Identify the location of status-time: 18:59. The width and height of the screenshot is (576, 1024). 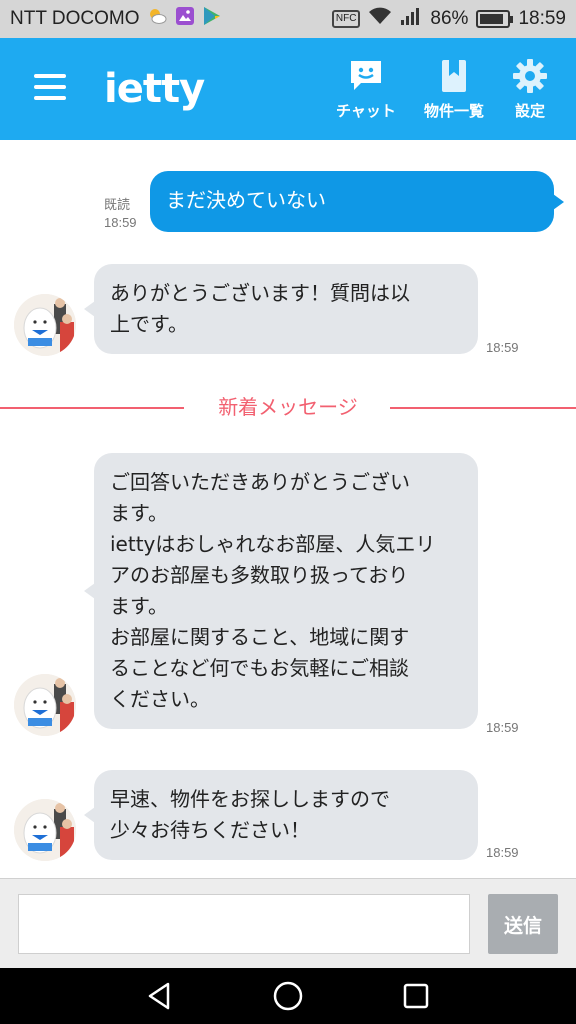
(542, 18).